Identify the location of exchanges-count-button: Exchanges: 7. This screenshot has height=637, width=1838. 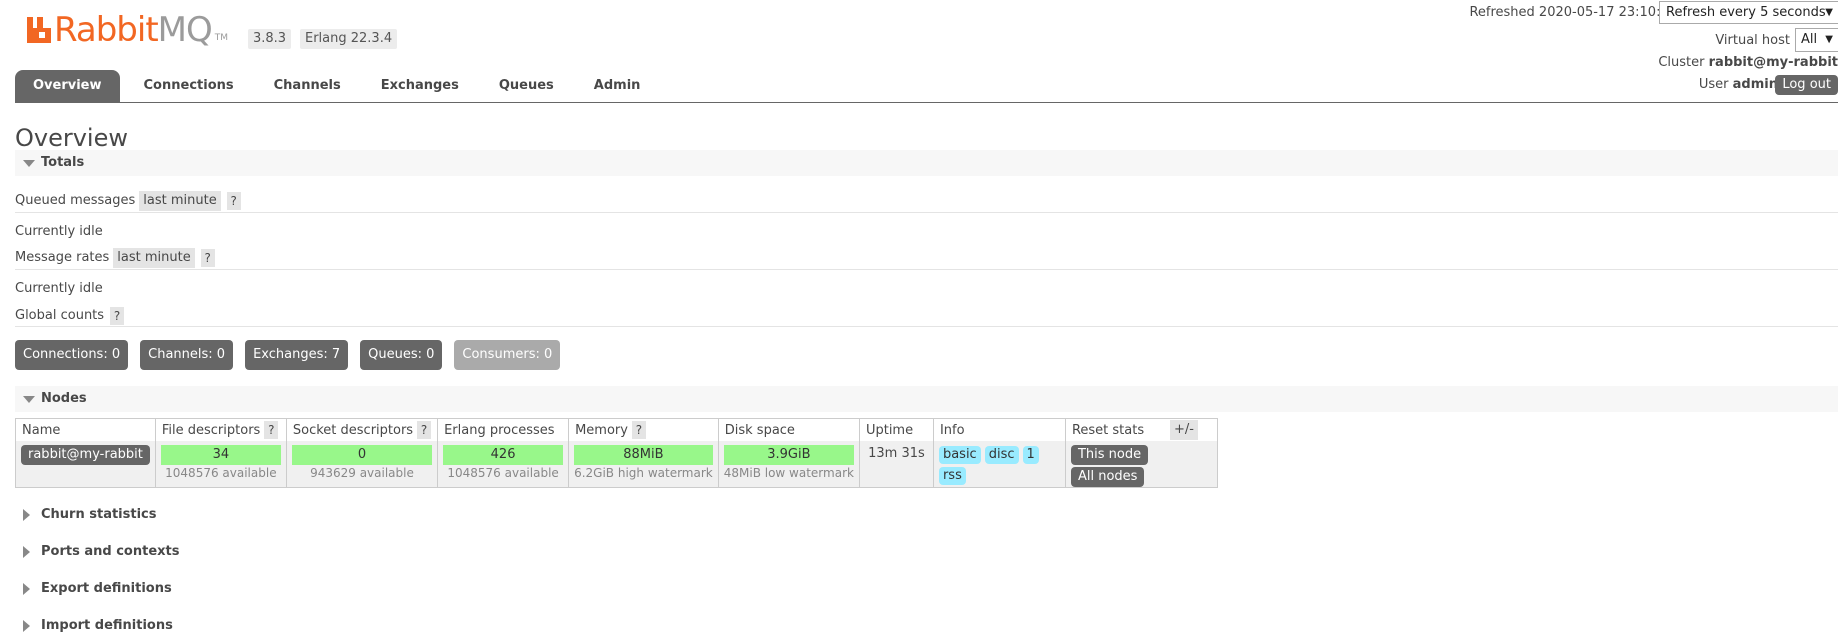
(297, 355).